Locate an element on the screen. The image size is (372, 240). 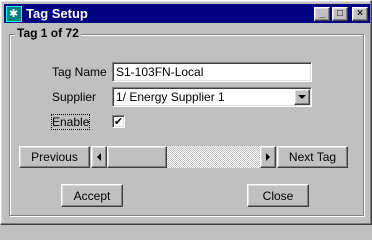
enable-checkbox: ✔ is located at coordinates (118, 121).